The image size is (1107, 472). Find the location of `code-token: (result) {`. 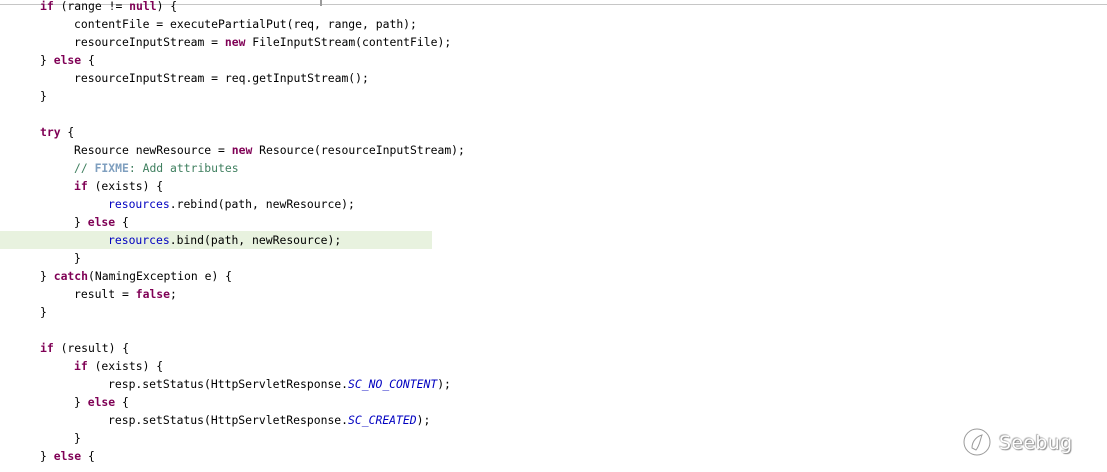

code-token: (result) { is located at coordinates (91, 348).